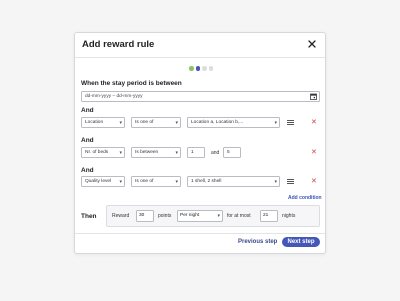 The height and width of the screenshot is (301, 400). I want to click on dialog-header: Add reward rule, so click(200, 45).